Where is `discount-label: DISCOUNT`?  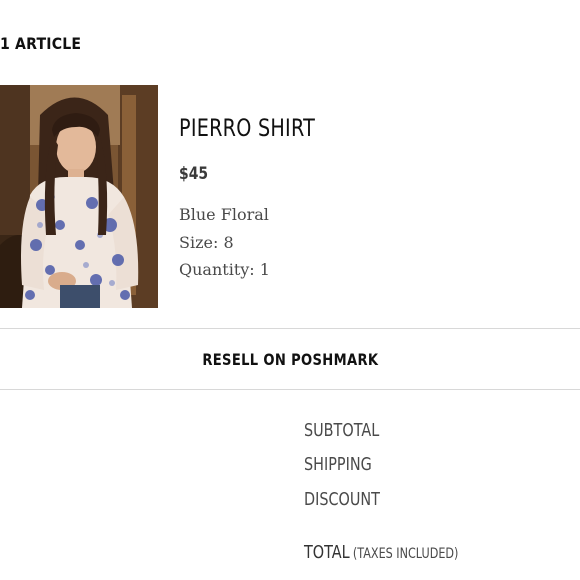
discount-label: DISCOUNT is located at coordinates (342, 499).